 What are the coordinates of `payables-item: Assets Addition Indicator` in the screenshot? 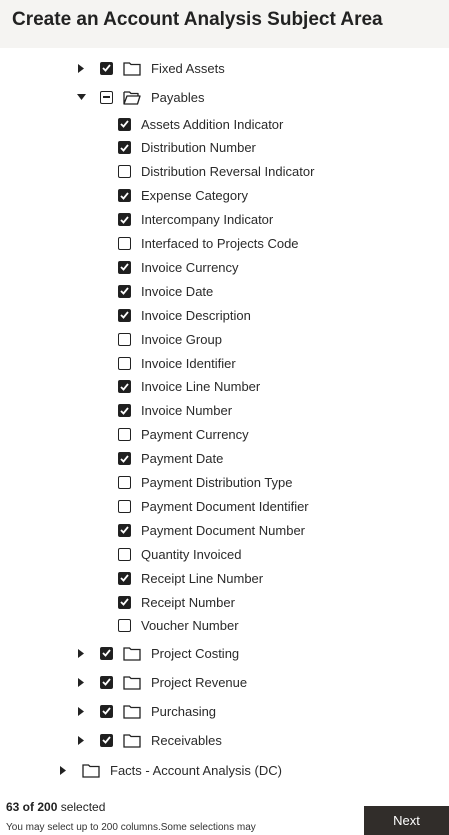 It's located at (200, 124).